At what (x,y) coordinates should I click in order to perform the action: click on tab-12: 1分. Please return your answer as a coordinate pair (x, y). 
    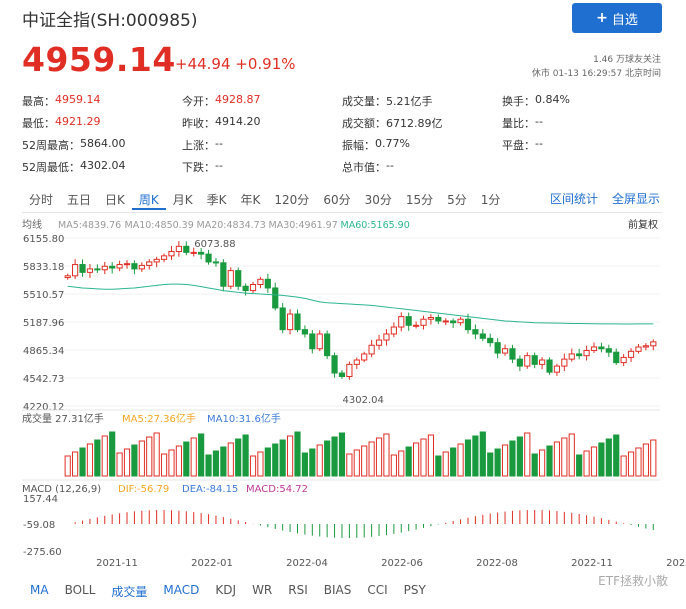
    Looking at the image, I should click on (491, 200).